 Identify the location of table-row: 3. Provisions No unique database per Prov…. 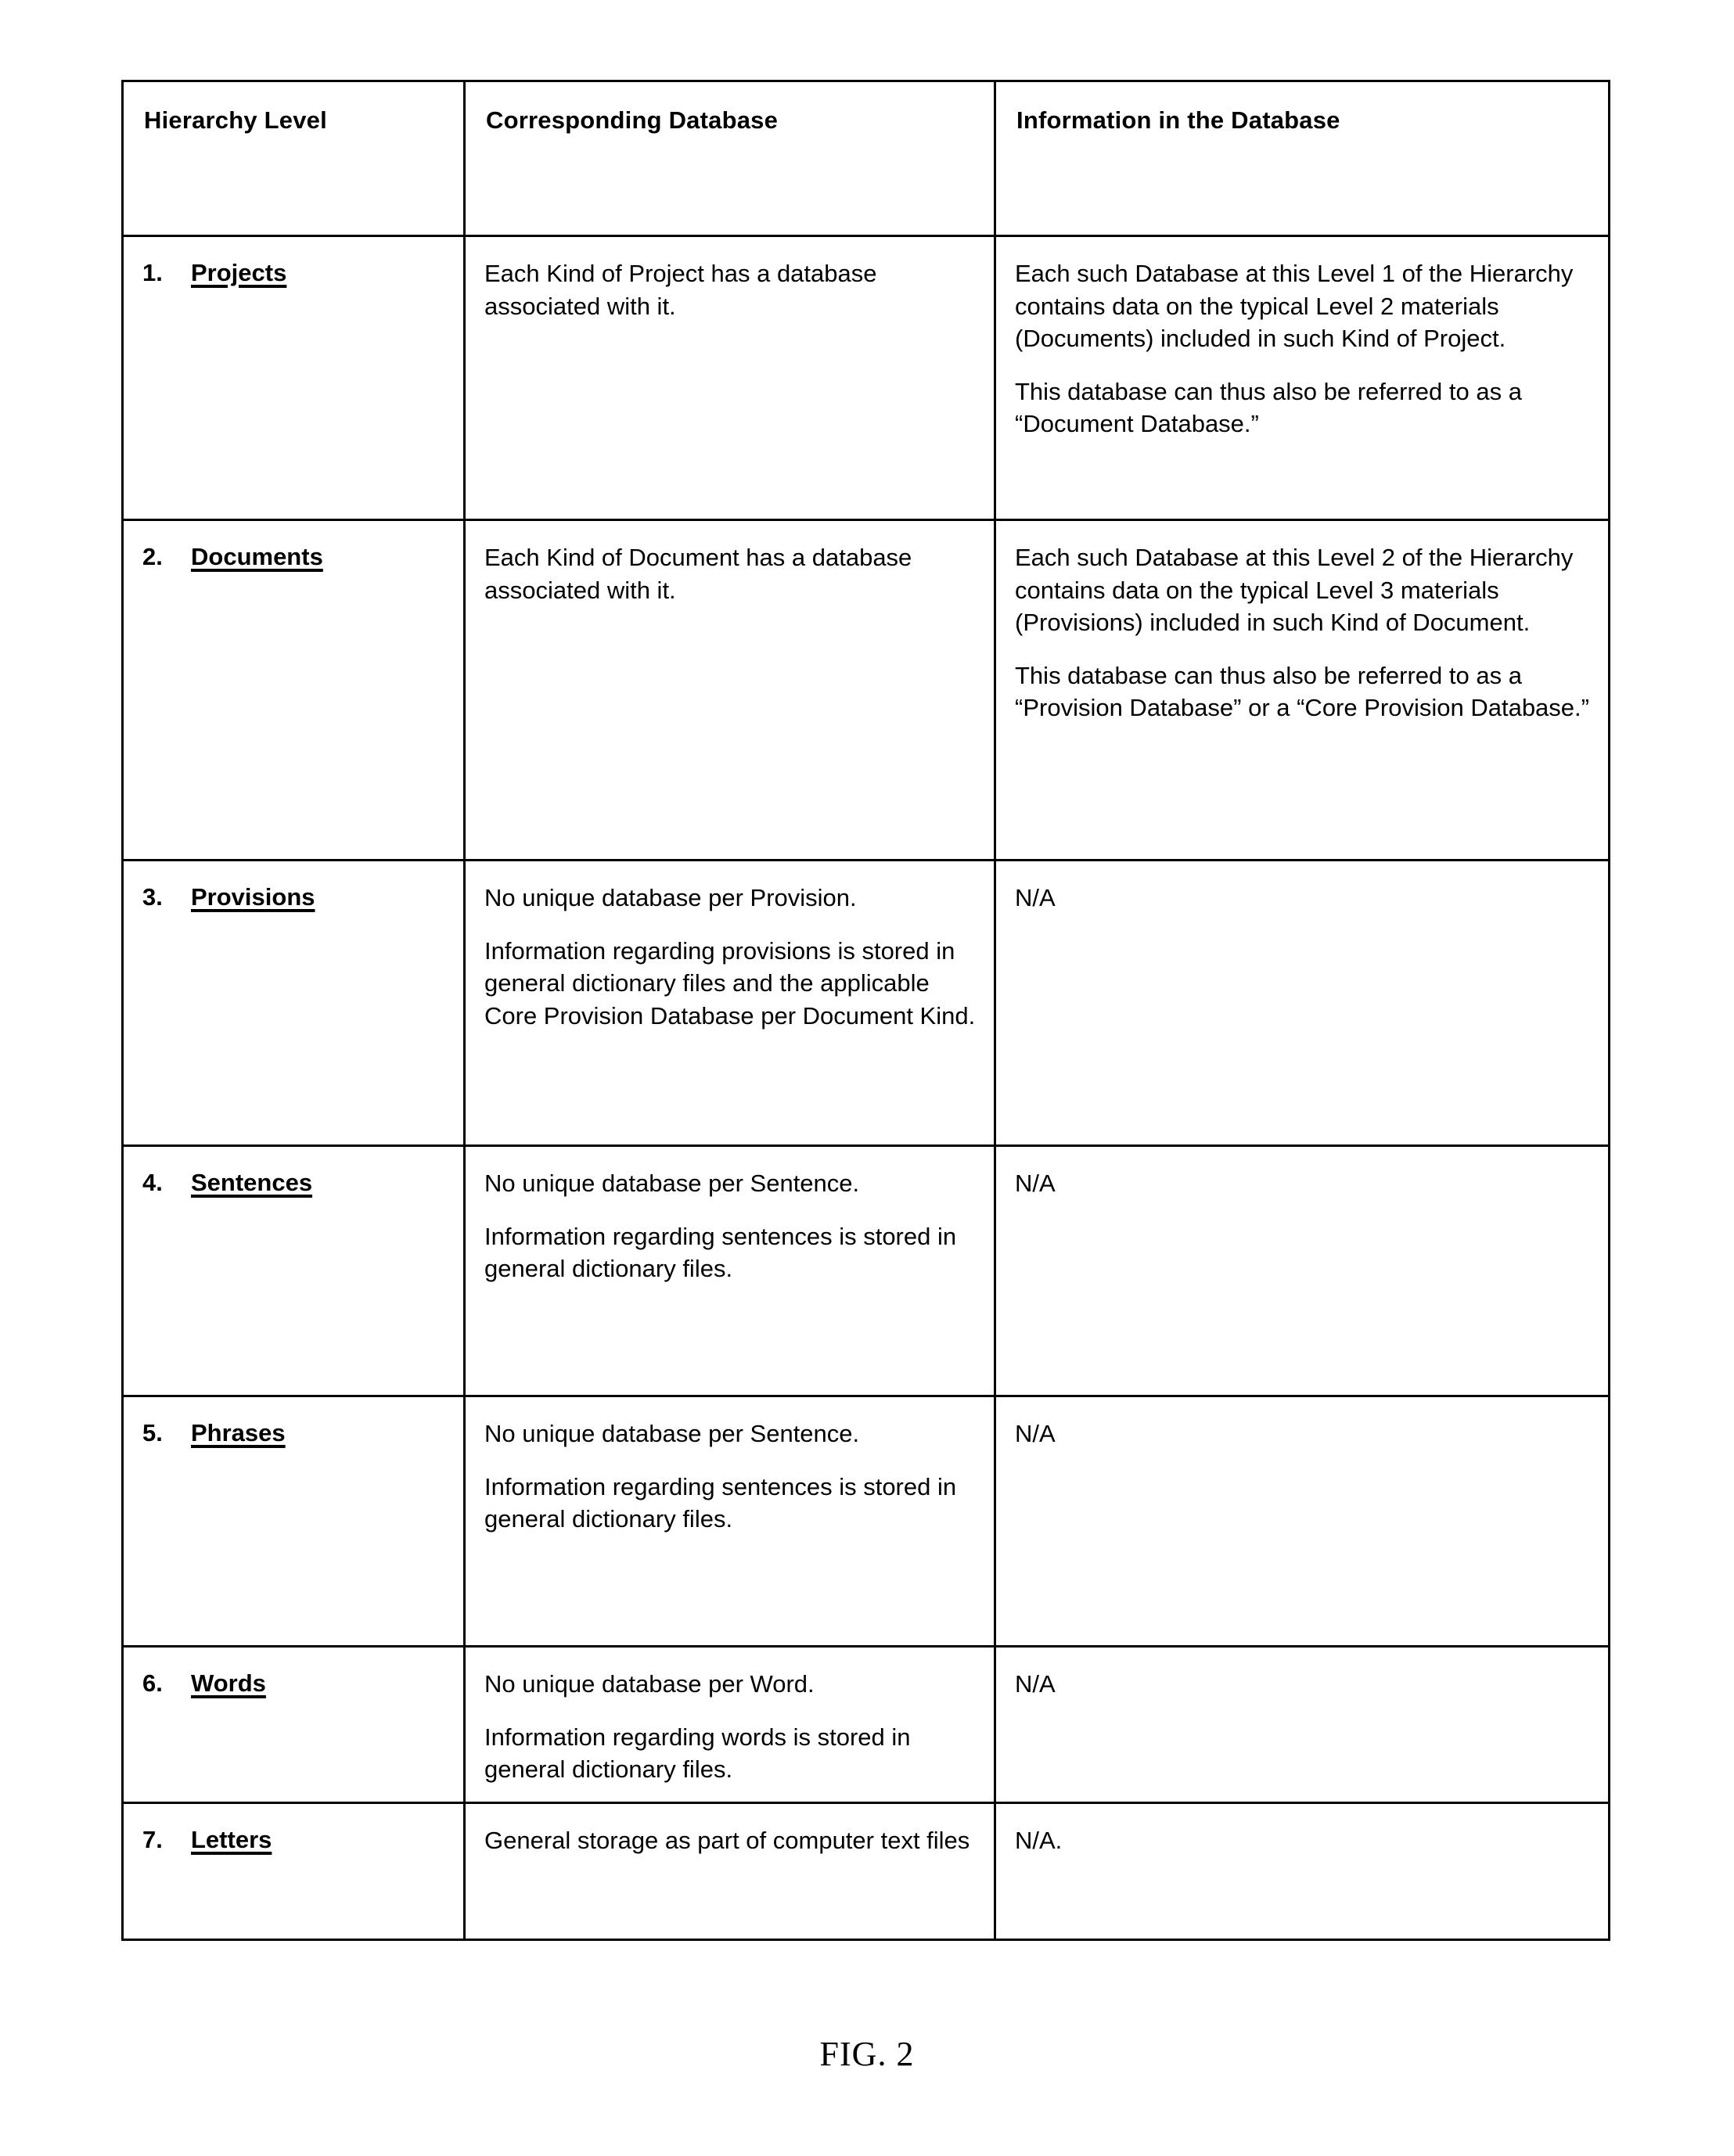
(865, 1003).